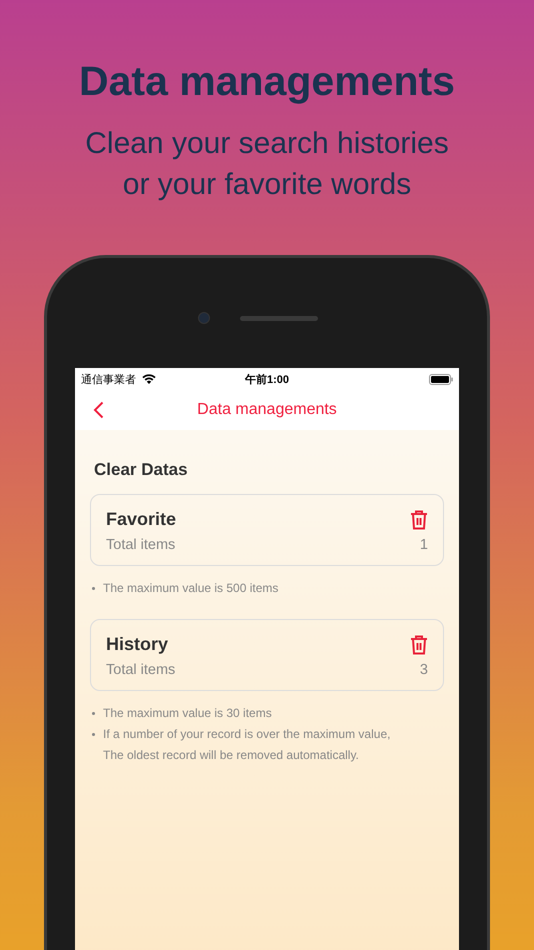 The width and height of the screenshot is (534, 950). I want to click on note-text: If a number of your record is over the maximum value, The oldest record will be removed automatically., so click(247, 745).